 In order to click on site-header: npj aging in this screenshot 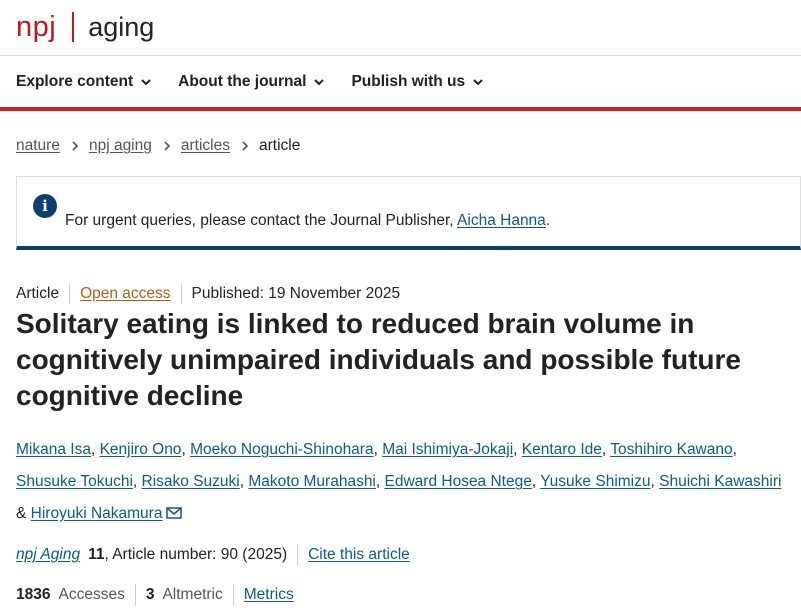, I will do `click(400, 28)`.